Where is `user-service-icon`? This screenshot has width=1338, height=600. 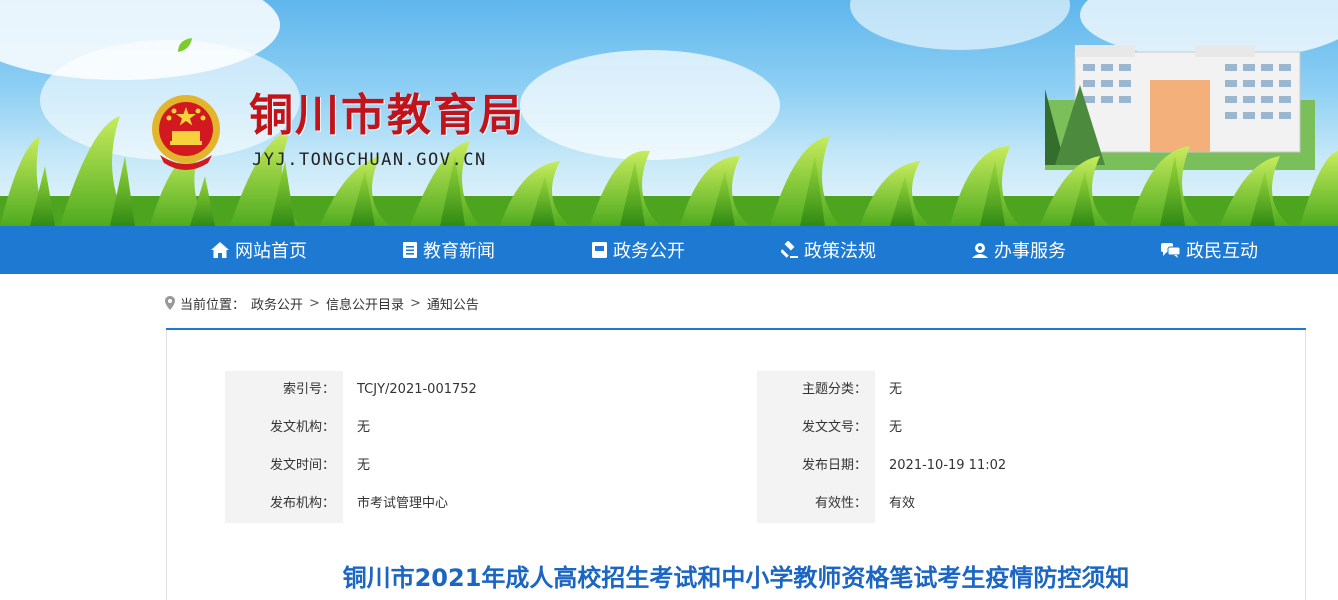 user-service-icon is located at coordinates (980, 250).